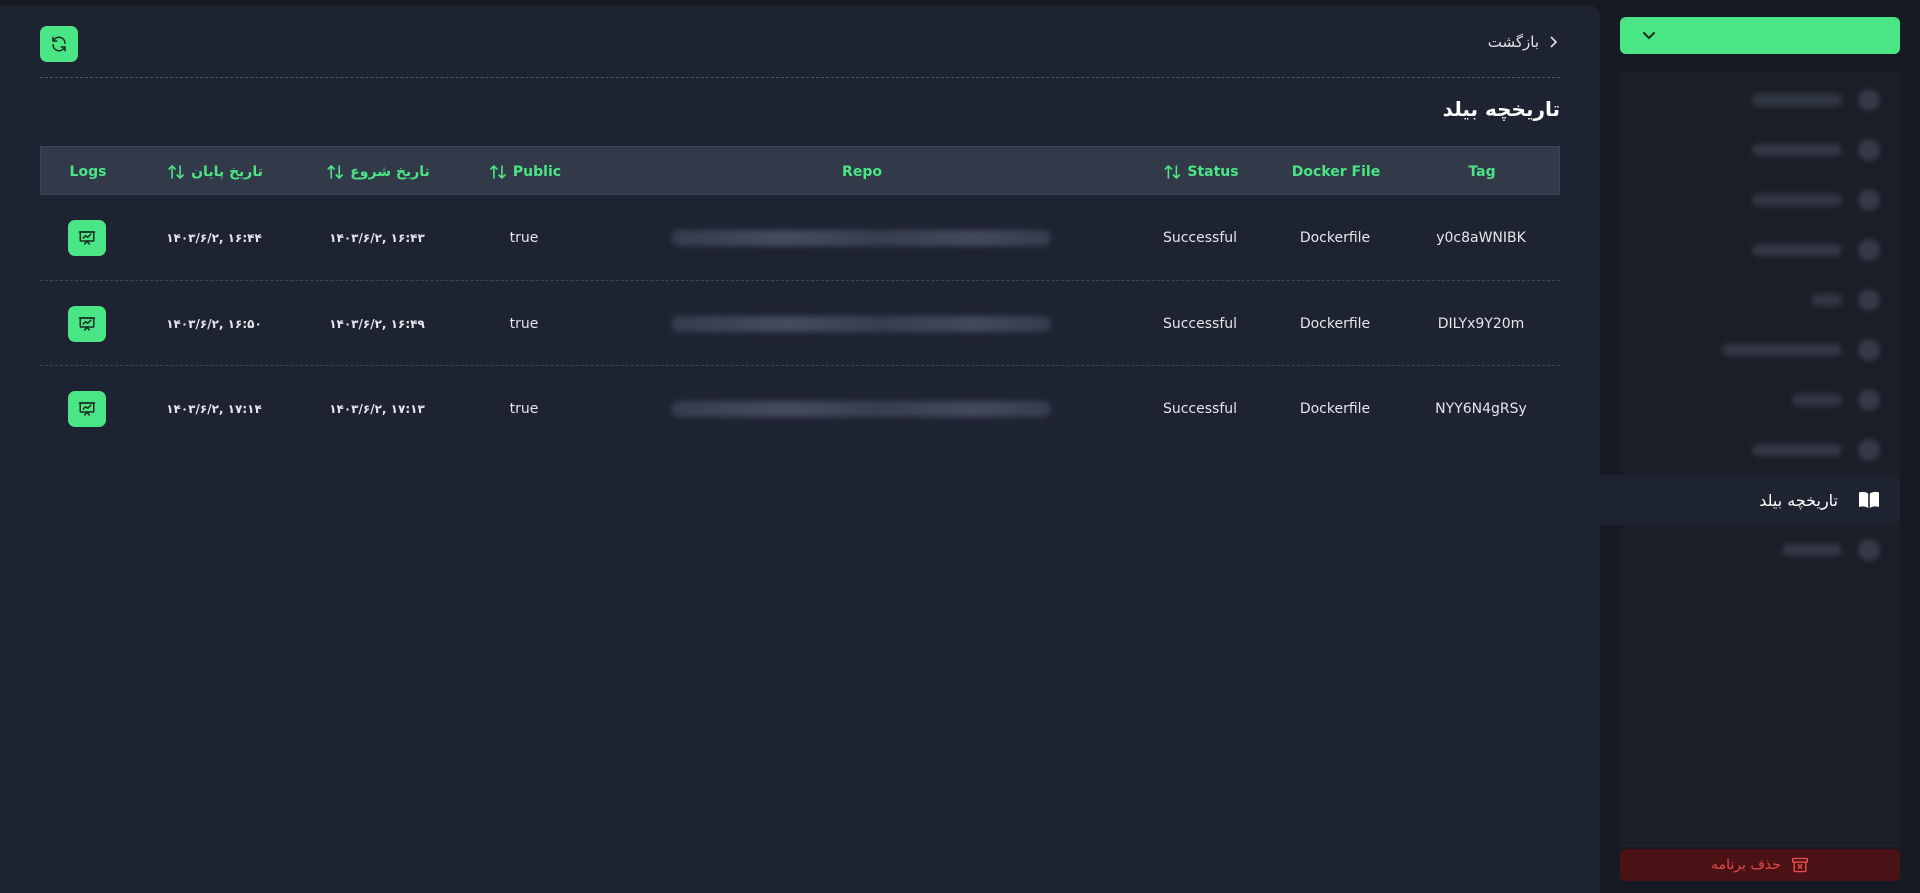 This screenshot has width=1920, height=893. What do you see at coordinates (214, 408) in the screenshot?
I see `cell-end-date: ۱۷:۱۴ ,۱۴۰۳/۶/۲` at bounding box center [214, 408].